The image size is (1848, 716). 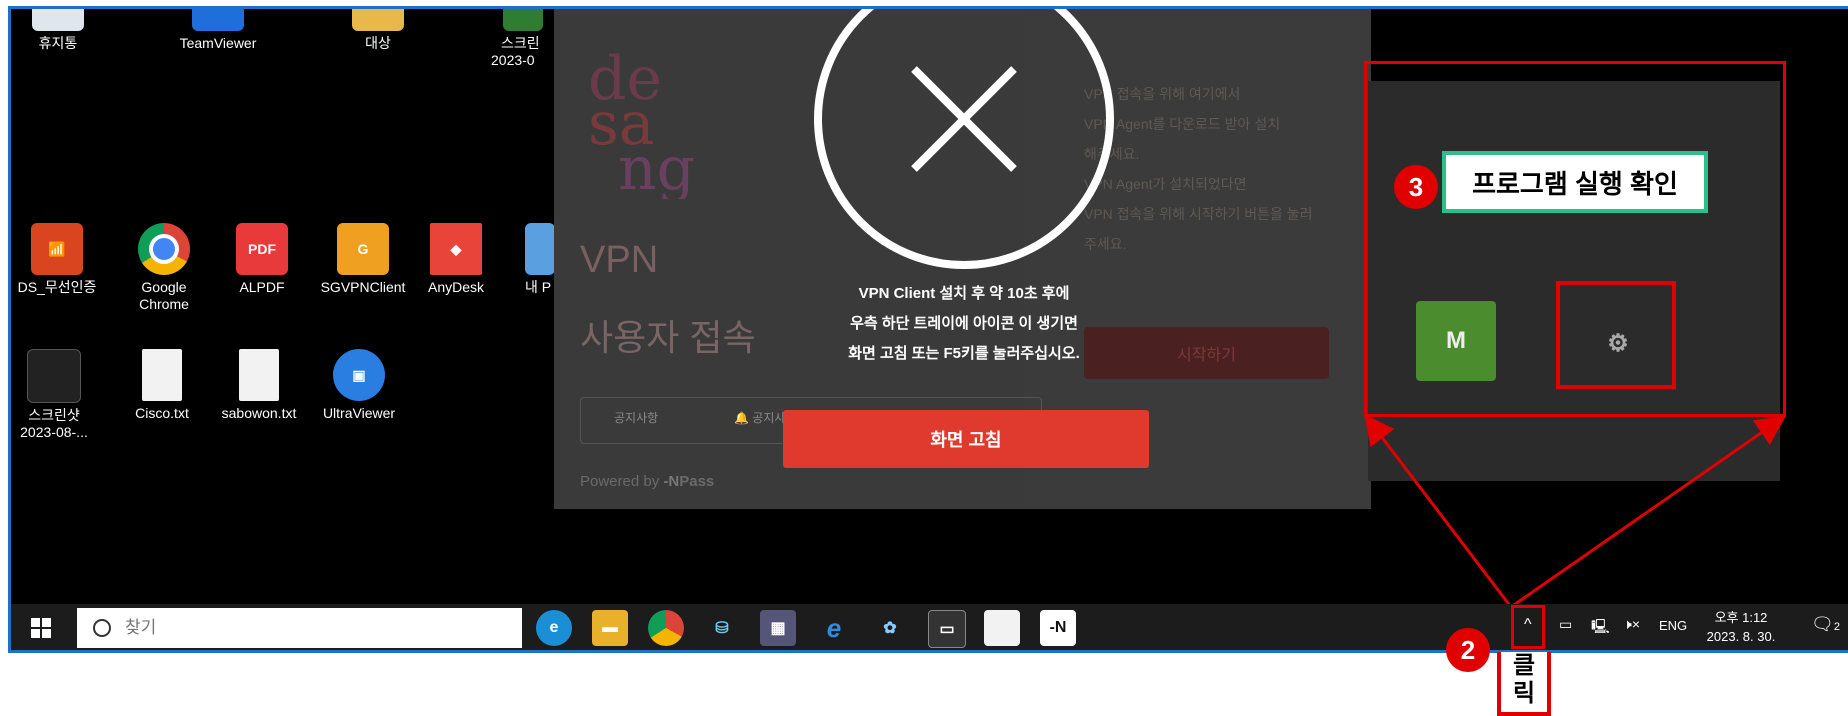 I want to click on chevron-highlight, so click(x=1528, y=627).